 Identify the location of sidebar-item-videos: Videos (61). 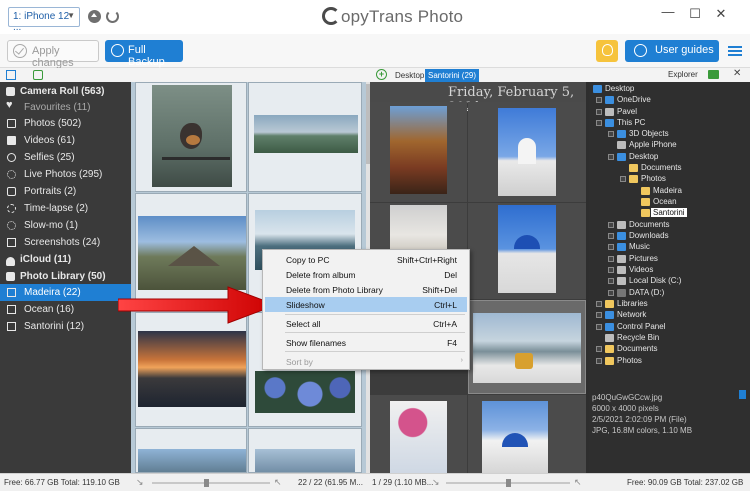
(65, 140).